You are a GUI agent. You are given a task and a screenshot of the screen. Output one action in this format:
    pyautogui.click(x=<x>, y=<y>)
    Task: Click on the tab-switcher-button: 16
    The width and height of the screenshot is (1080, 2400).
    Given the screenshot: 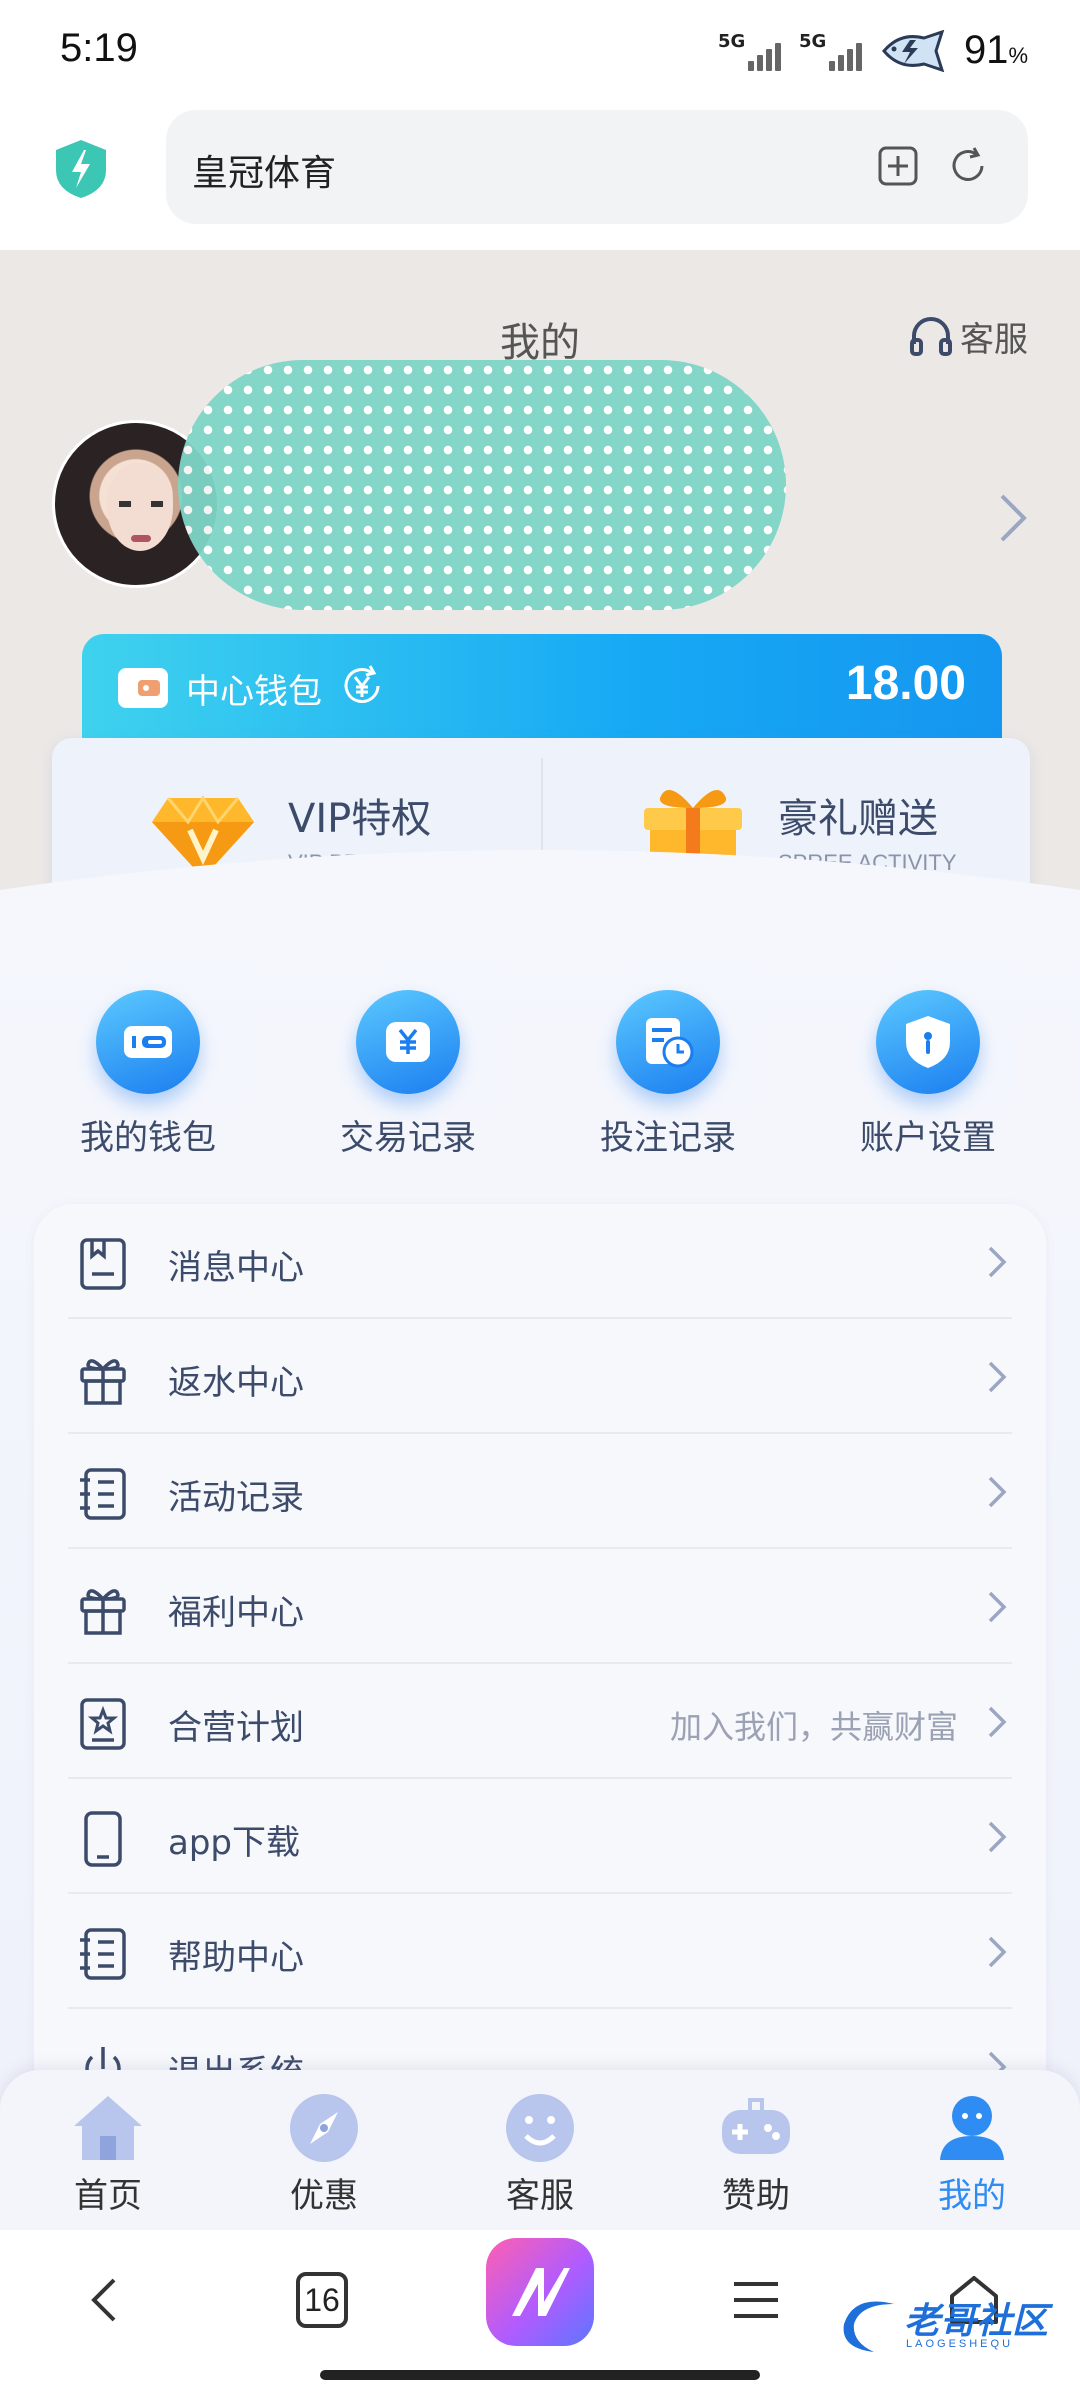 What is the action you would take?
    pyautogui.click(x=322, y=2300)
    